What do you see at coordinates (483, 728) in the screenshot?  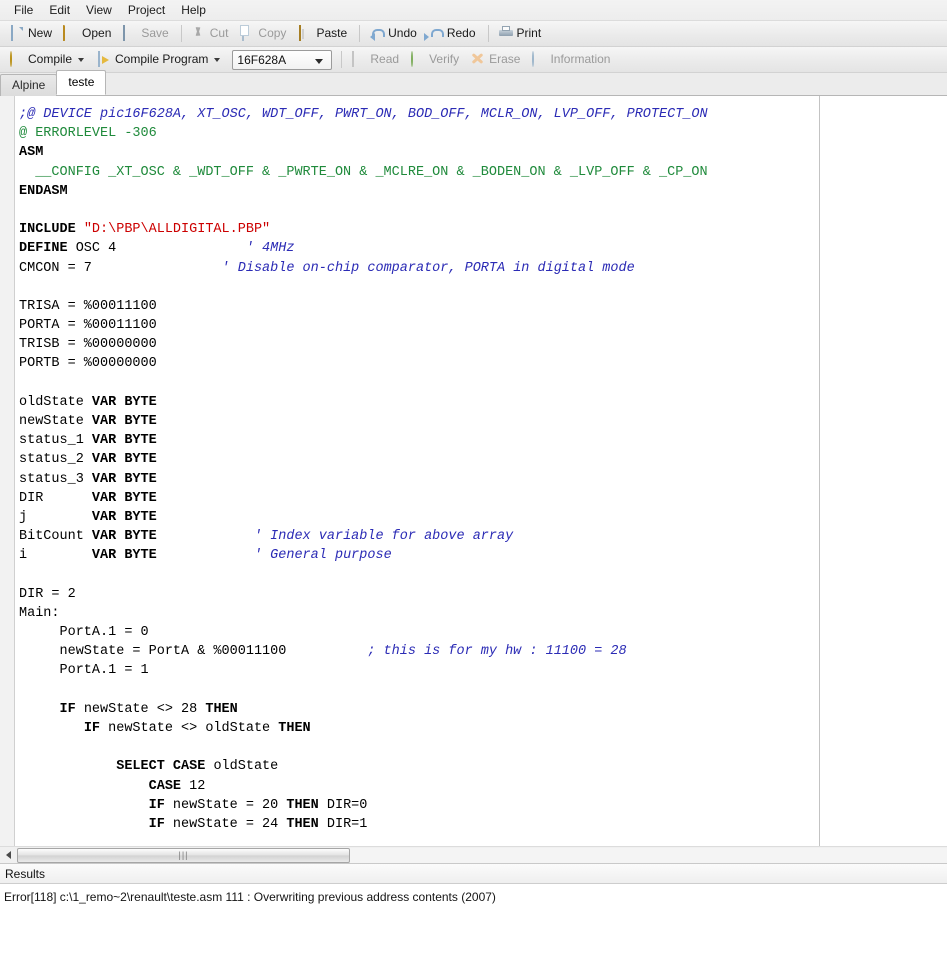 I see `code-line: IF newState <> oldState THEN` at bounding box center [483, 728].